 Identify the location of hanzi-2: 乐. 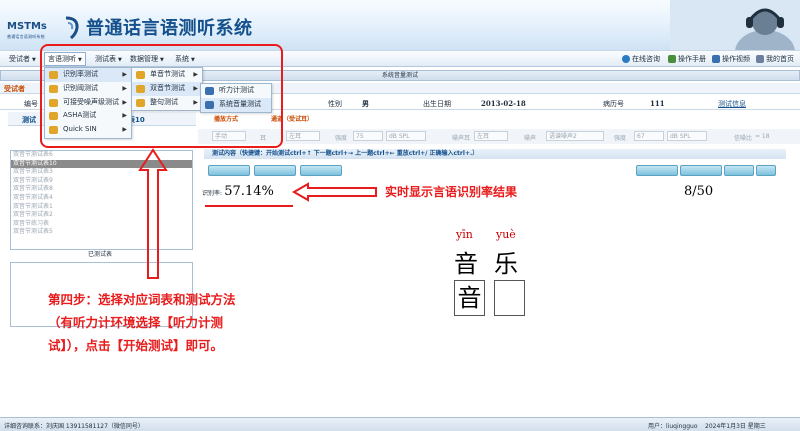
(506, 264).